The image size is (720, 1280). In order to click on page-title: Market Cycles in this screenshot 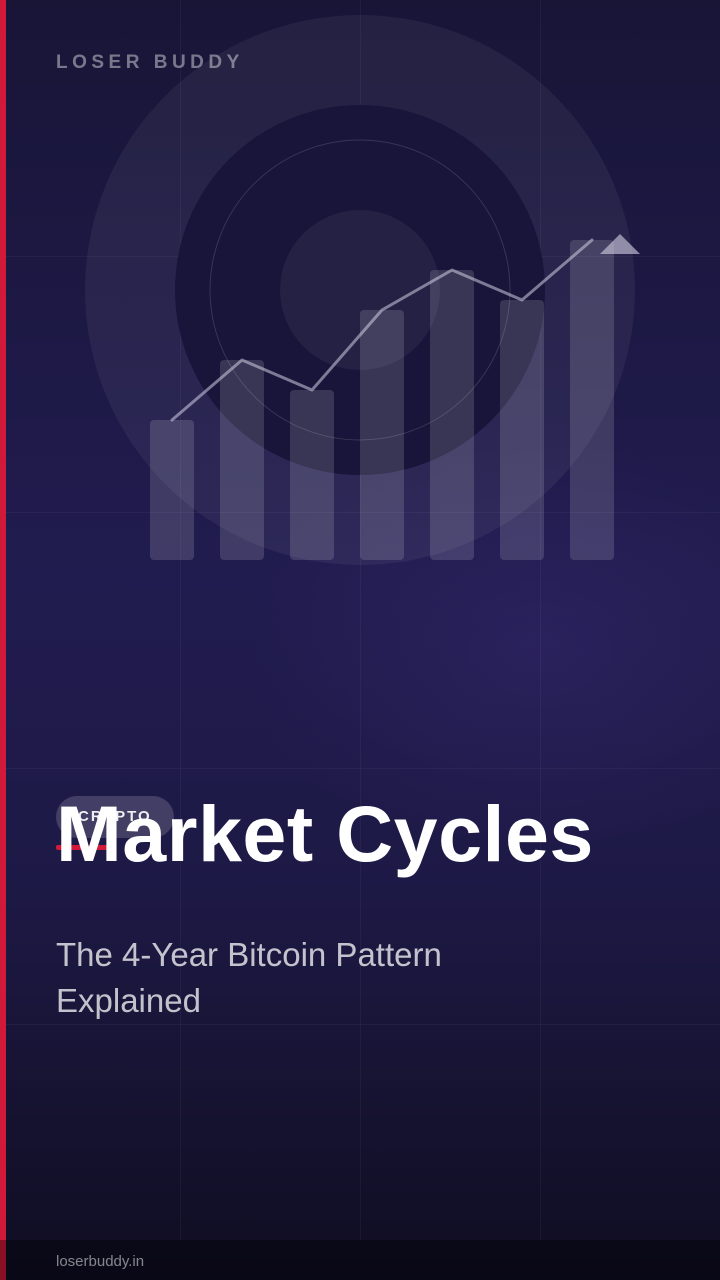, I will do `click(325, 833)`.